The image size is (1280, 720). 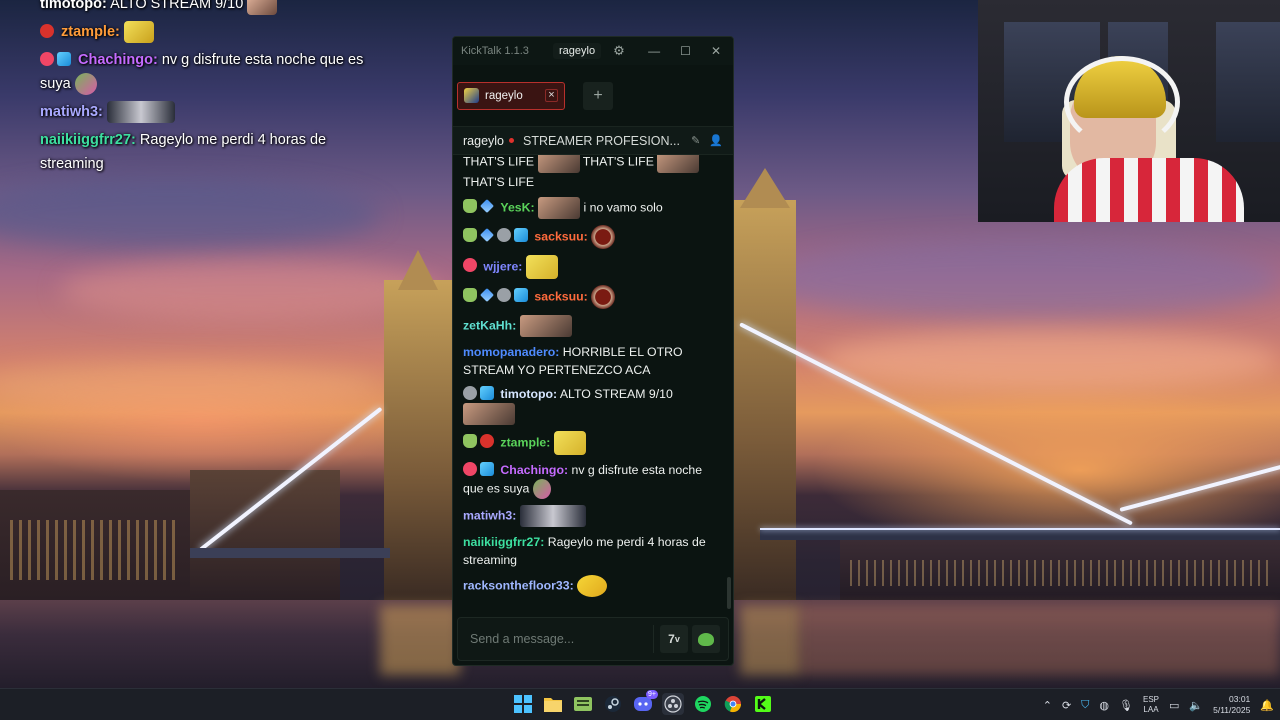 What do you see at coordinates (489, 325) in the screenshot?
I see `username: zetKaHh:` at bounding box center [489, 325].